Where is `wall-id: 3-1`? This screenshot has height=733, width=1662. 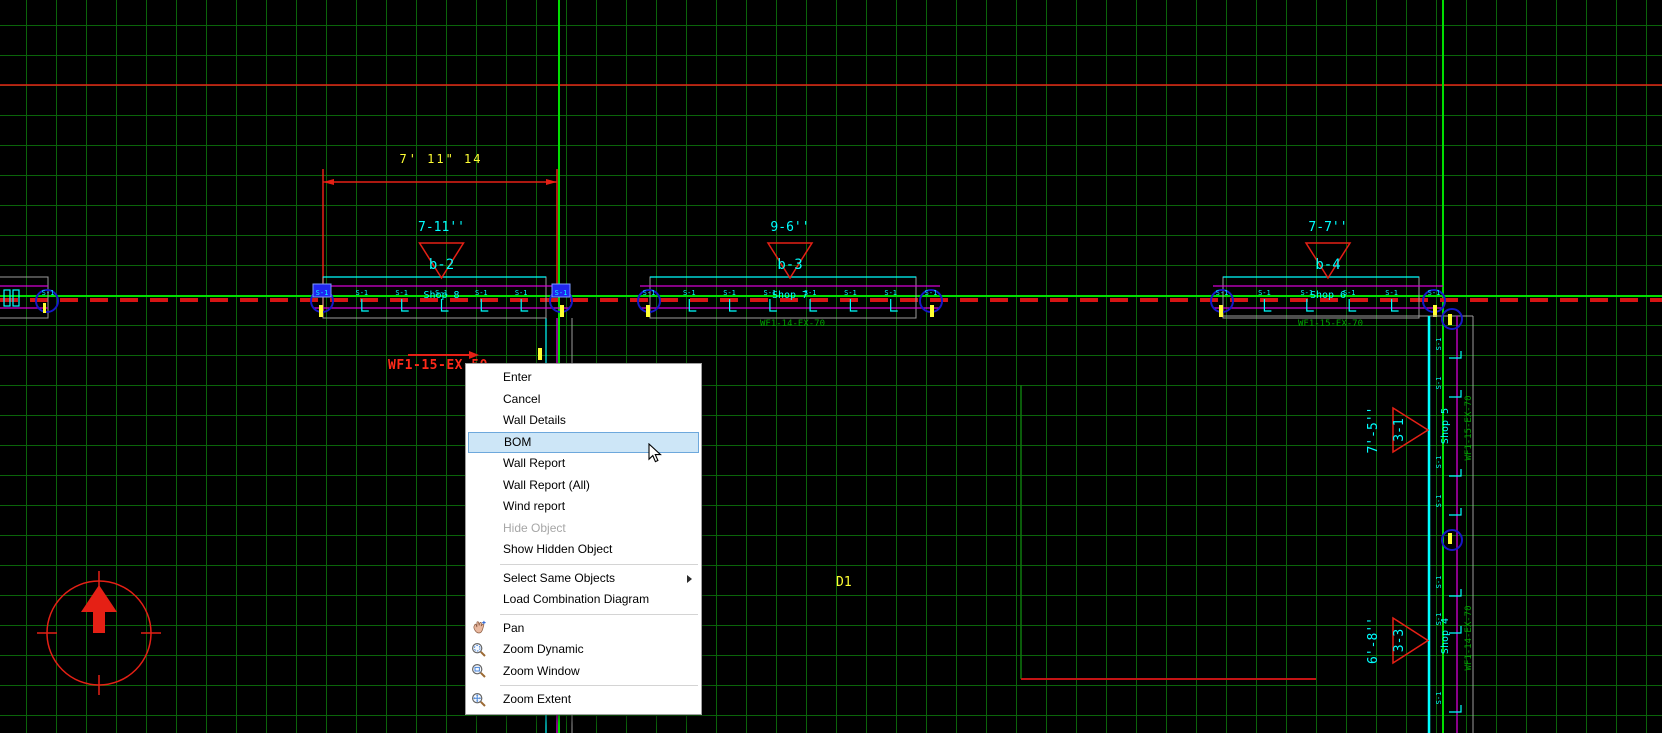 wall-id: 3-1 is located at coordinates (1399, 429).